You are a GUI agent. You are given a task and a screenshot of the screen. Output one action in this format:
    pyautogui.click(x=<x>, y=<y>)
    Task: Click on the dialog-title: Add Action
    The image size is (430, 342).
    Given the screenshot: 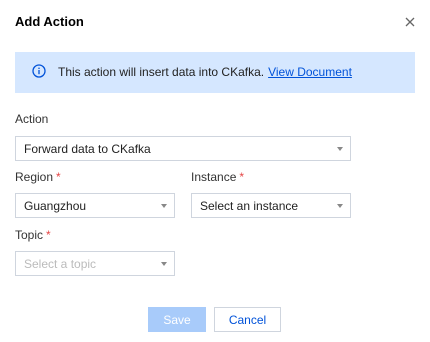 What is the action you would take?
    pyautogui.click(x=49, y=21)
    